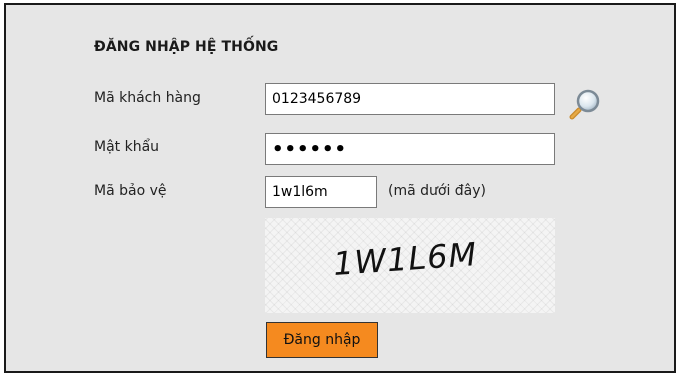  Describe the element at coordinates (322, 340) in the screenshot. I see `login-button: Đăng nhập` at that location.